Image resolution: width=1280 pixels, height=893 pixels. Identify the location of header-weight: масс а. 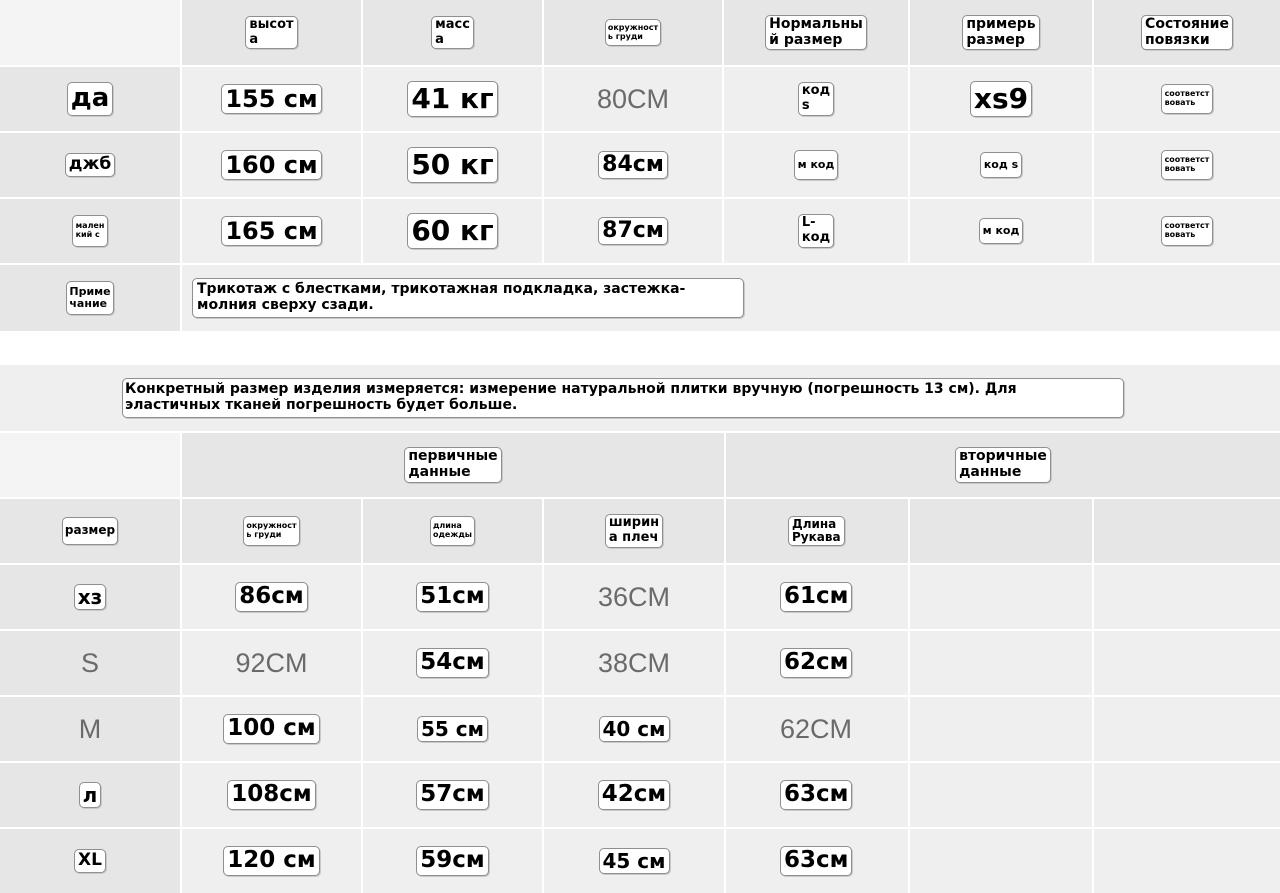
(452, 32).